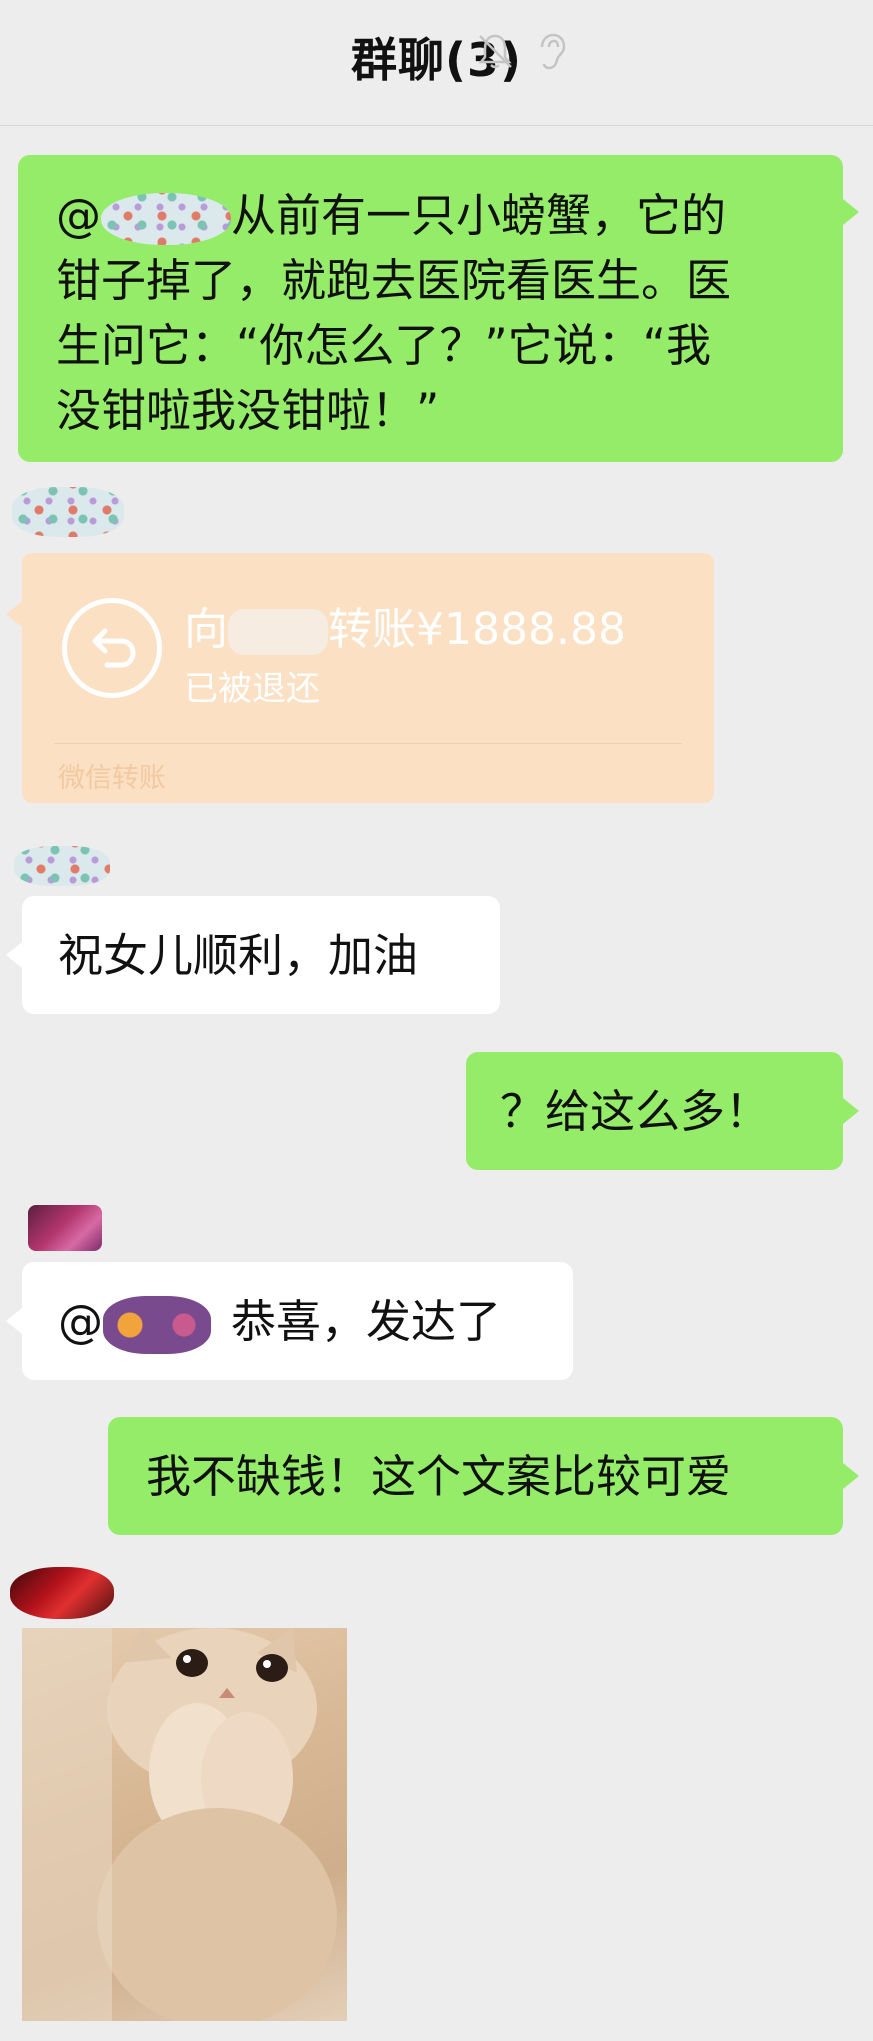 The height and width of the screenshot is (2041, 873). What do you see at coordinates (112, 778) in the screenshot?
I see `transfer-footer: 微信转账` at bounding box center [112, 778].